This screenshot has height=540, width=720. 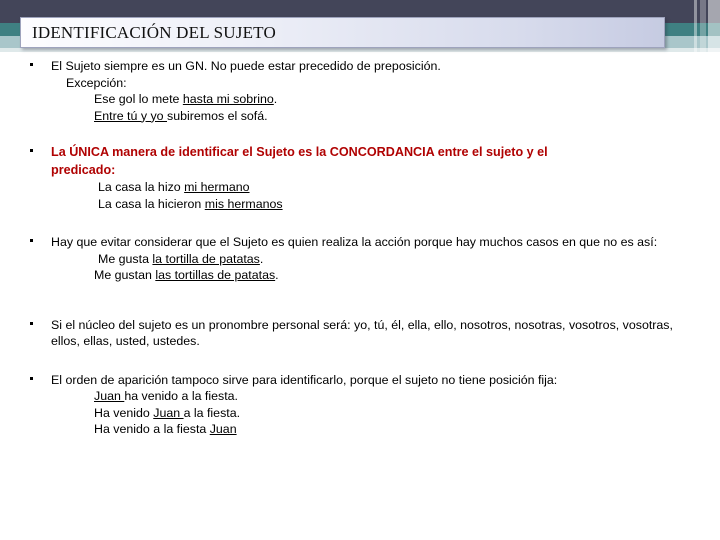 What do you see at coordinates (152, 429) in the screenshot?
I see `example-pre: Ha venido a la fiesta` at bounding box center [152, 429].